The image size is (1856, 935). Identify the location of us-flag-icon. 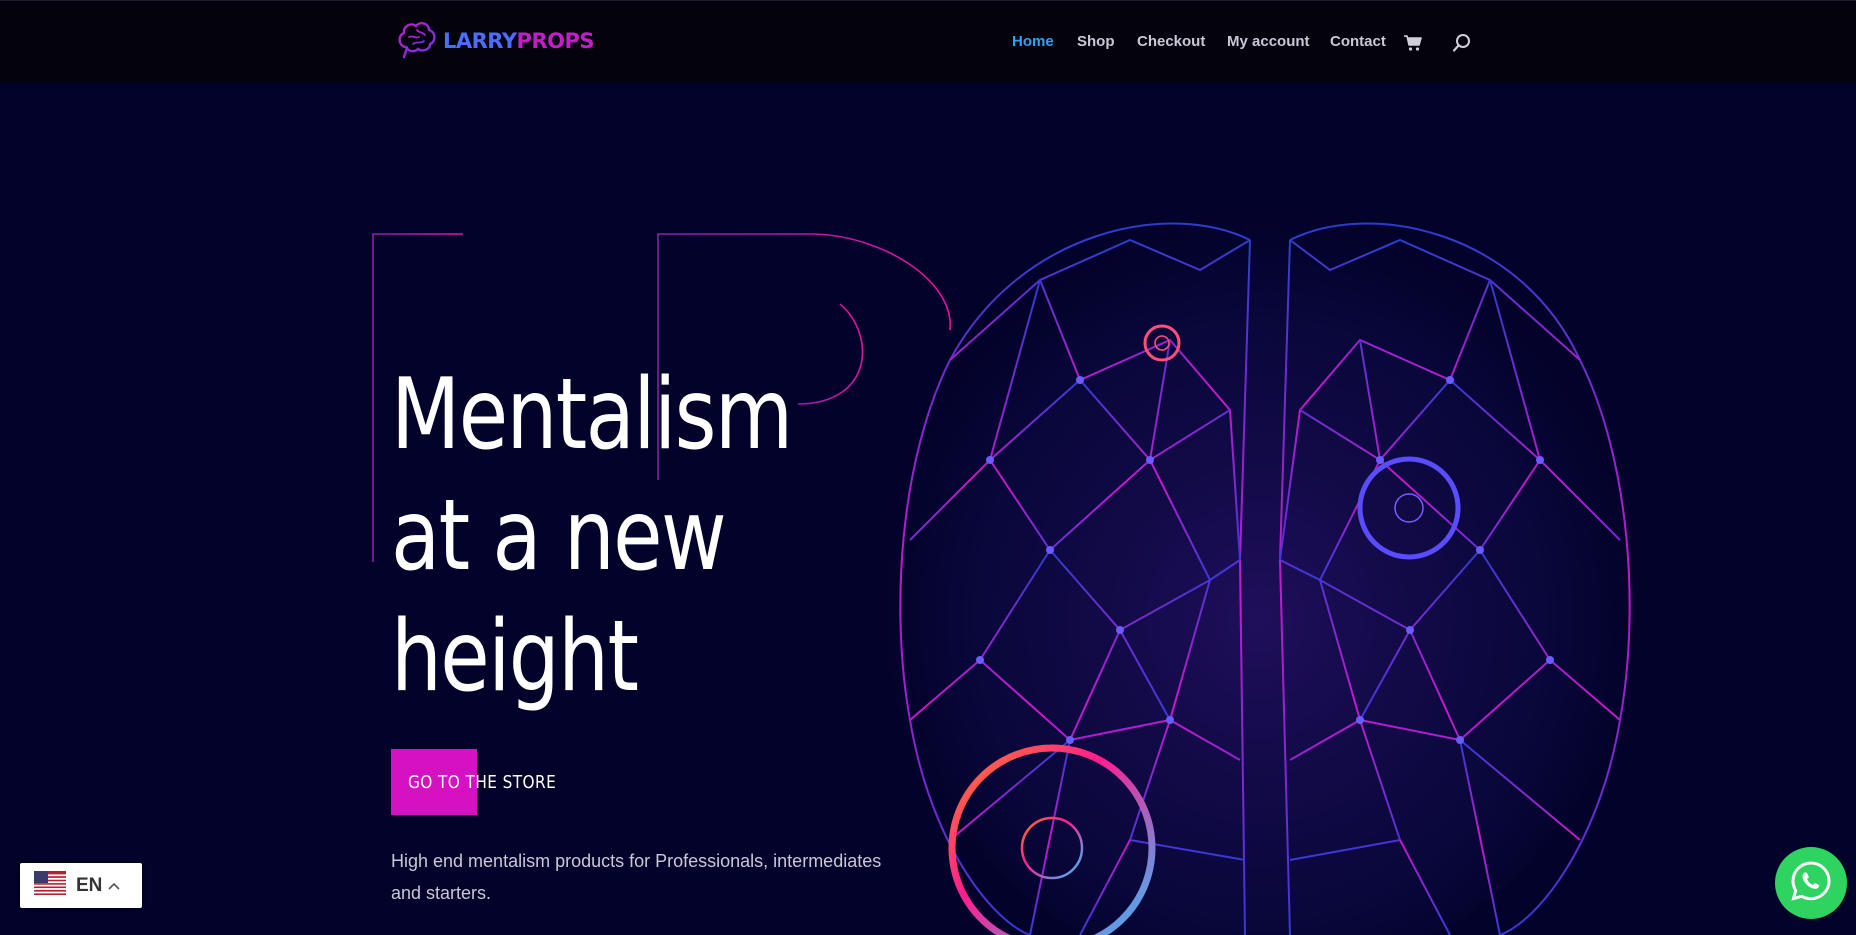
(50, 885).